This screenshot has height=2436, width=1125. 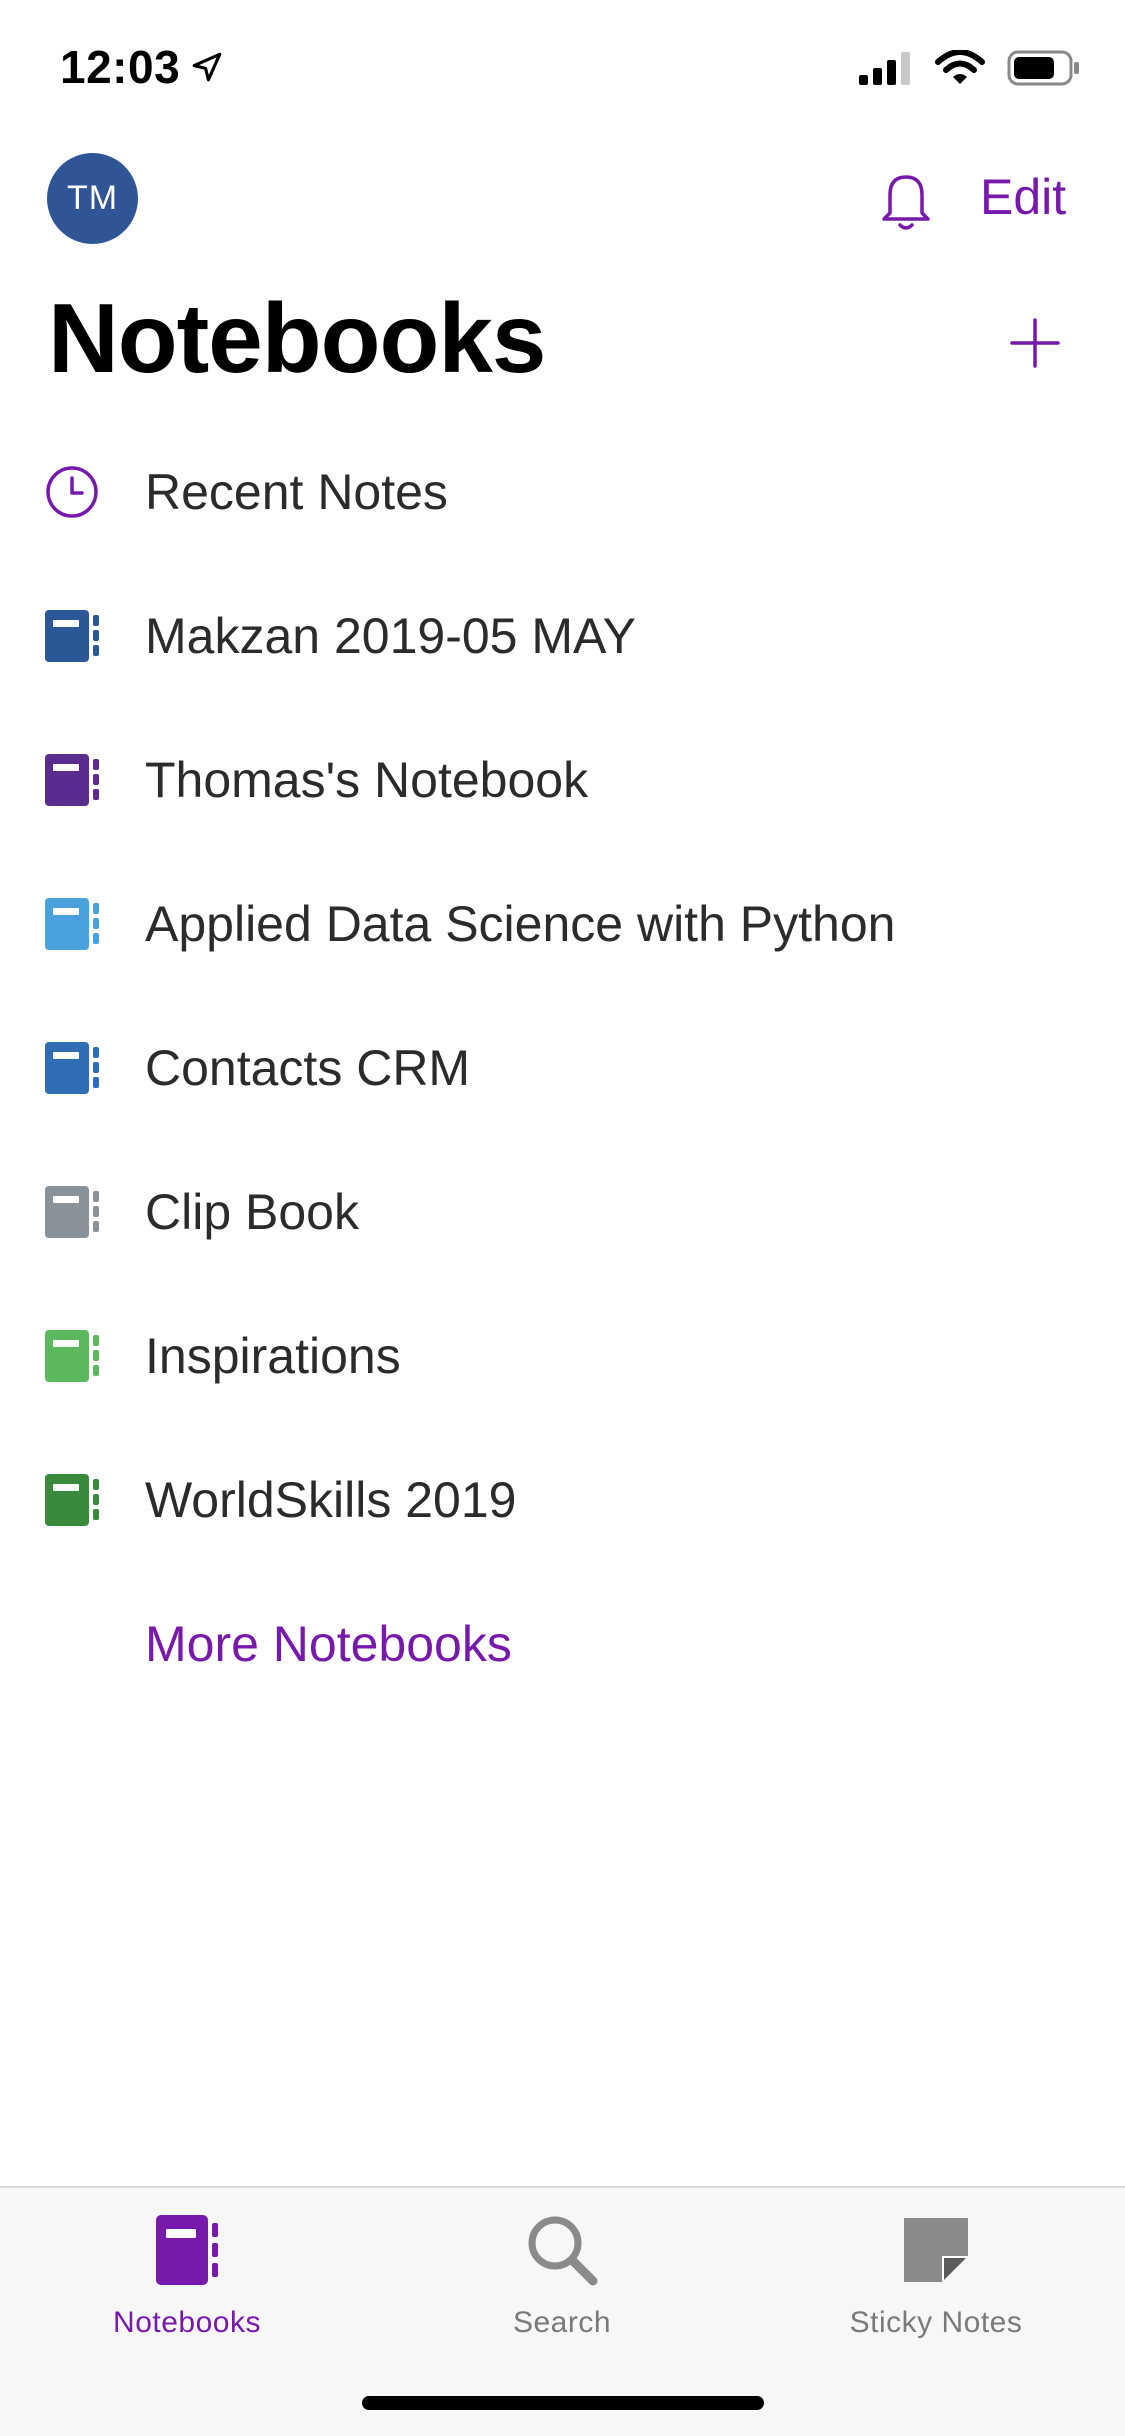 What do you see at coordinates (562, 2250) in the screenshot?
I see `search-icon` at bounding box center [562, 2250].